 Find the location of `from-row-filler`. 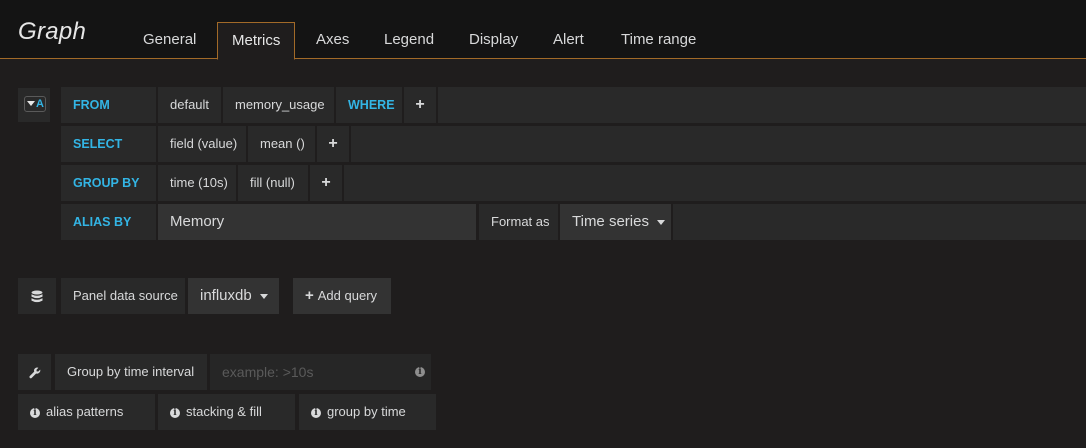

from-row-filler is located at coordinates (762, 105).